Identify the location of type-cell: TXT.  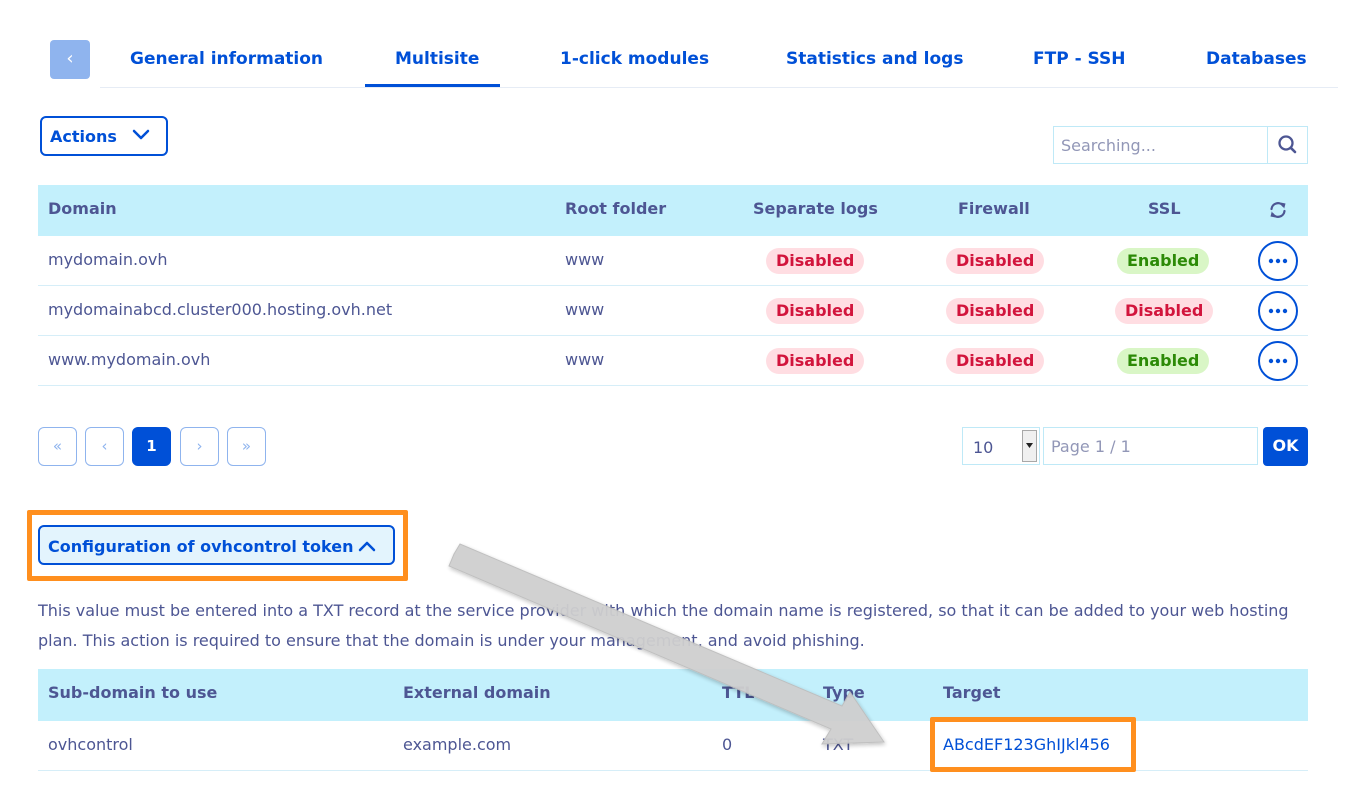
(838, 744).